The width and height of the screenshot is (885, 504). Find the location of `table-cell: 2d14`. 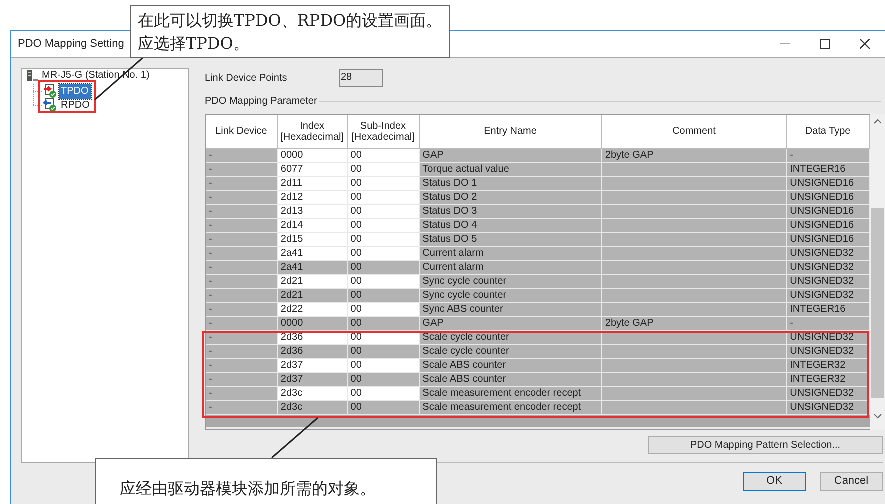

table-cell: 2d14 is located at coordinates (313, 226).